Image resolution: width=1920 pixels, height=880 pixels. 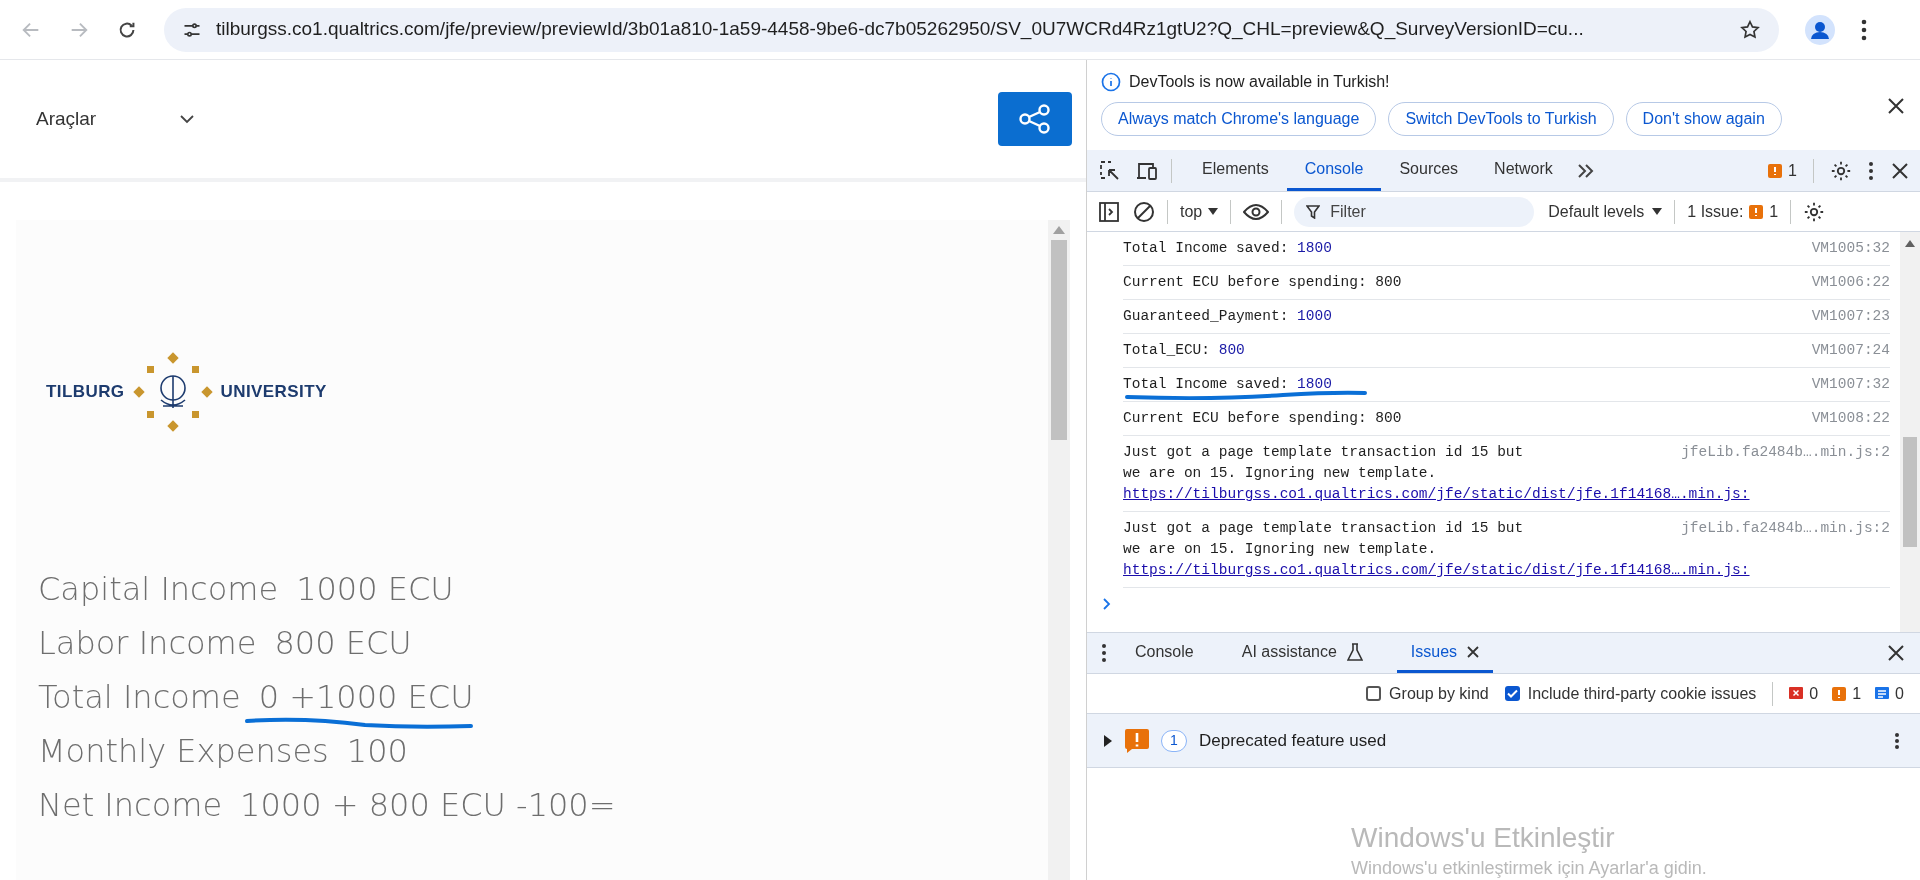 I want to click on devtools-tab: Elements, so click(x=1235, y=170).